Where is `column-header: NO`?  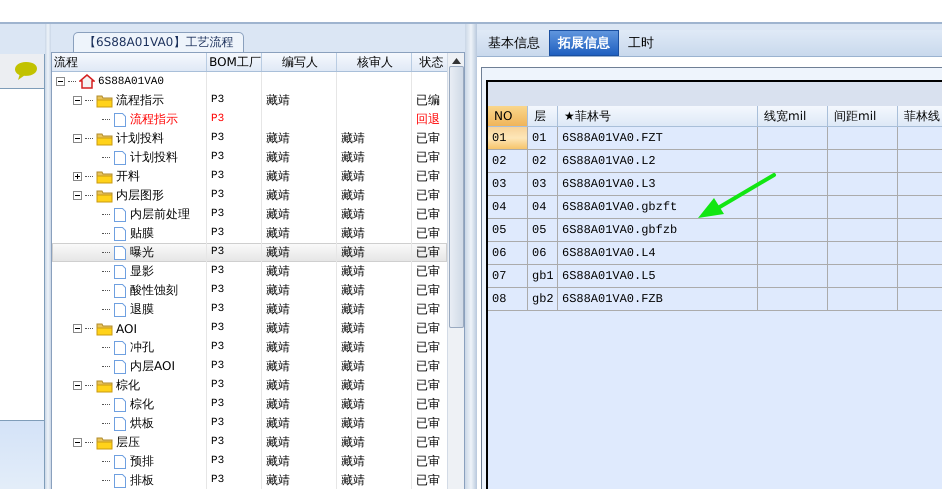 column-header: NO is located at coordinates (508, 116).